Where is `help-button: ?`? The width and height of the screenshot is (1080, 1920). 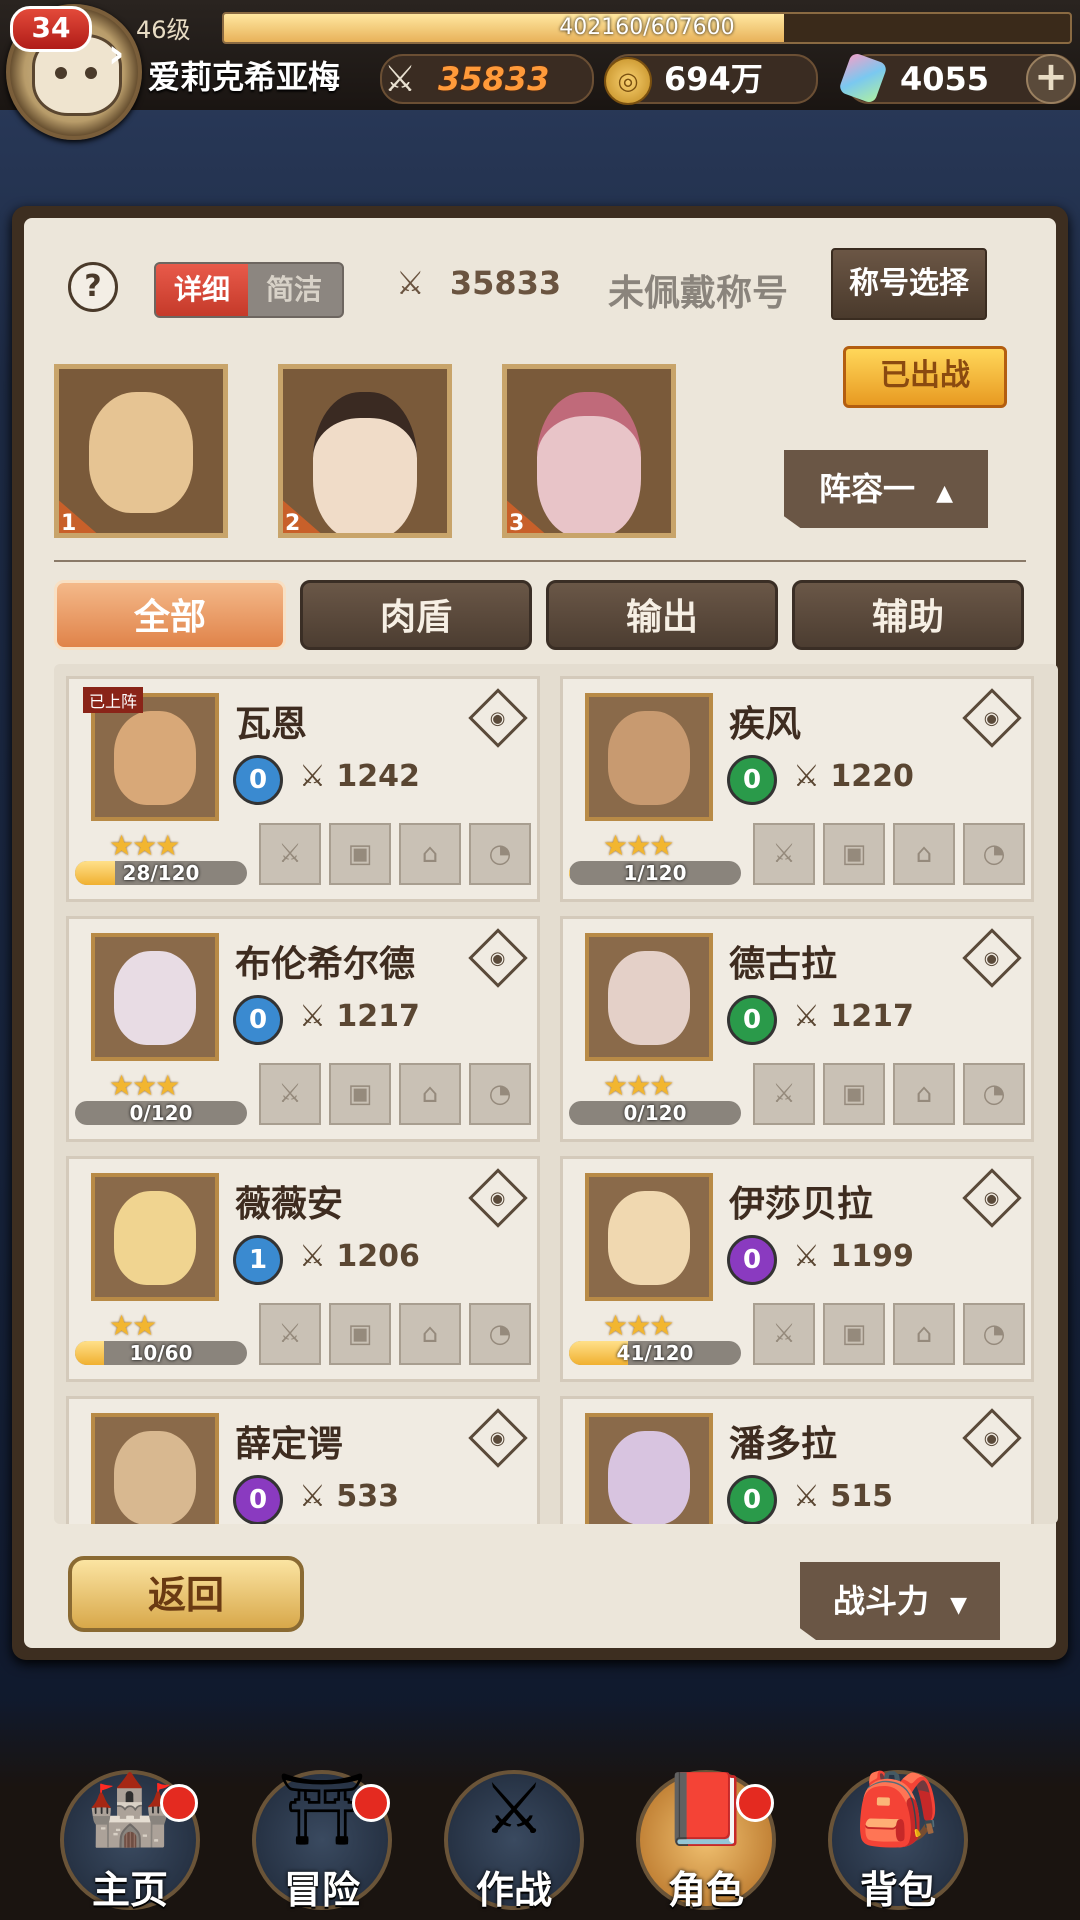
help-button: ? is located at coordinates (93, 287).